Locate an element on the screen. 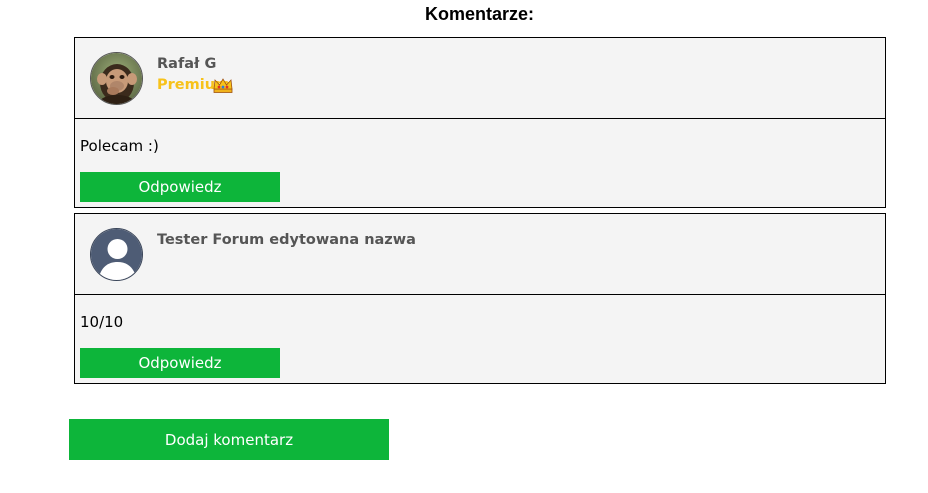  default-user-avatar-icon is located at coordinates (116, 254).